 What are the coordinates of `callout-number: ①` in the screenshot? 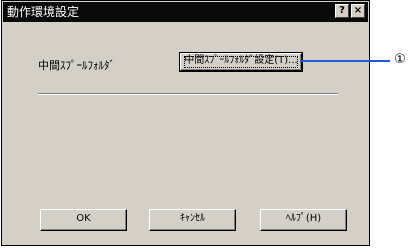 It's located at (400, 59).